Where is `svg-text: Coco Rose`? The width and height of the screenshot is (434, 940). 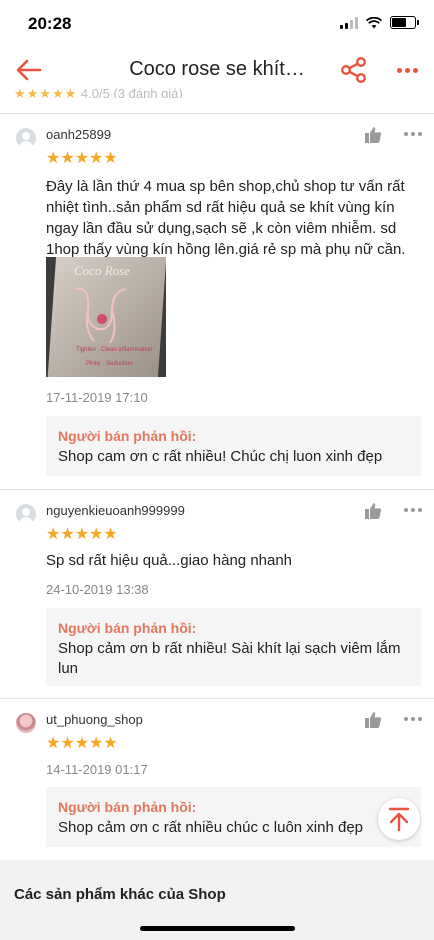
svg-text: Coco Rose is located at coordinates (102, 270).